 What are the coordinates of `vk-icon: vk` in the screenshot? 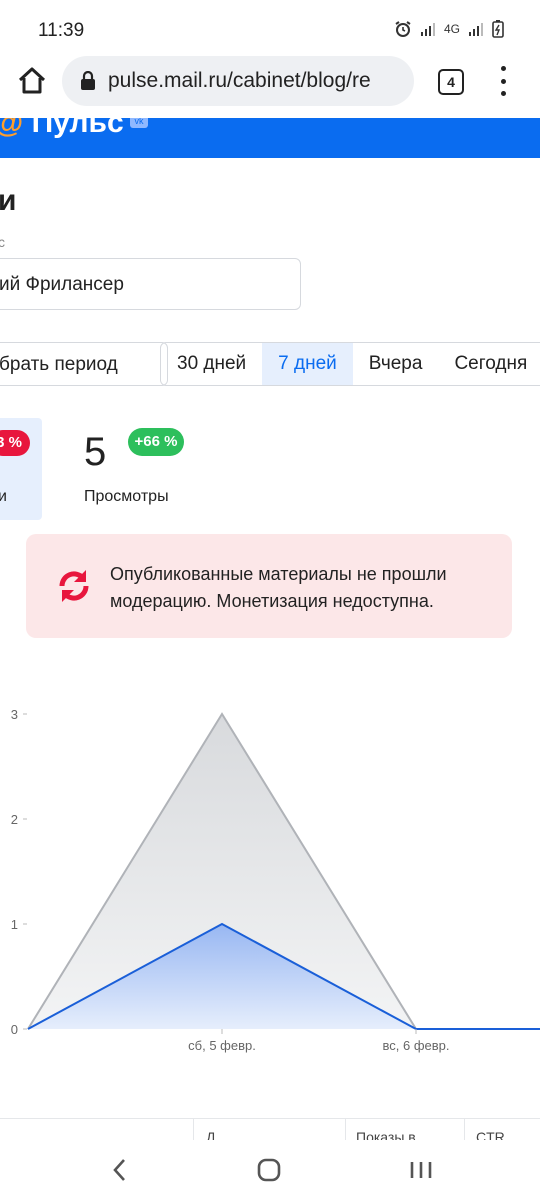 It's located at (139, 123).